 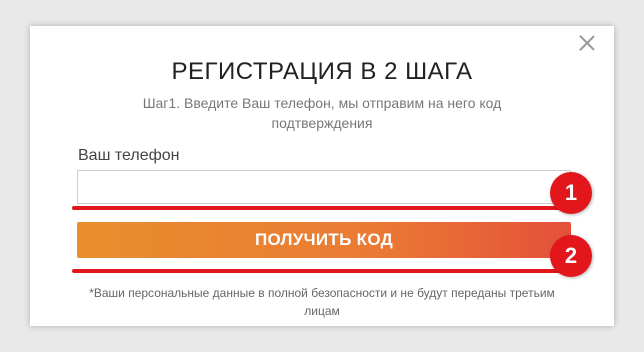 What do you see at coordinates (324, 240) in the screenshot?
I see `get-code-button: ПОЛУЧИТЬ КОД` at bounding box center [324, 240].